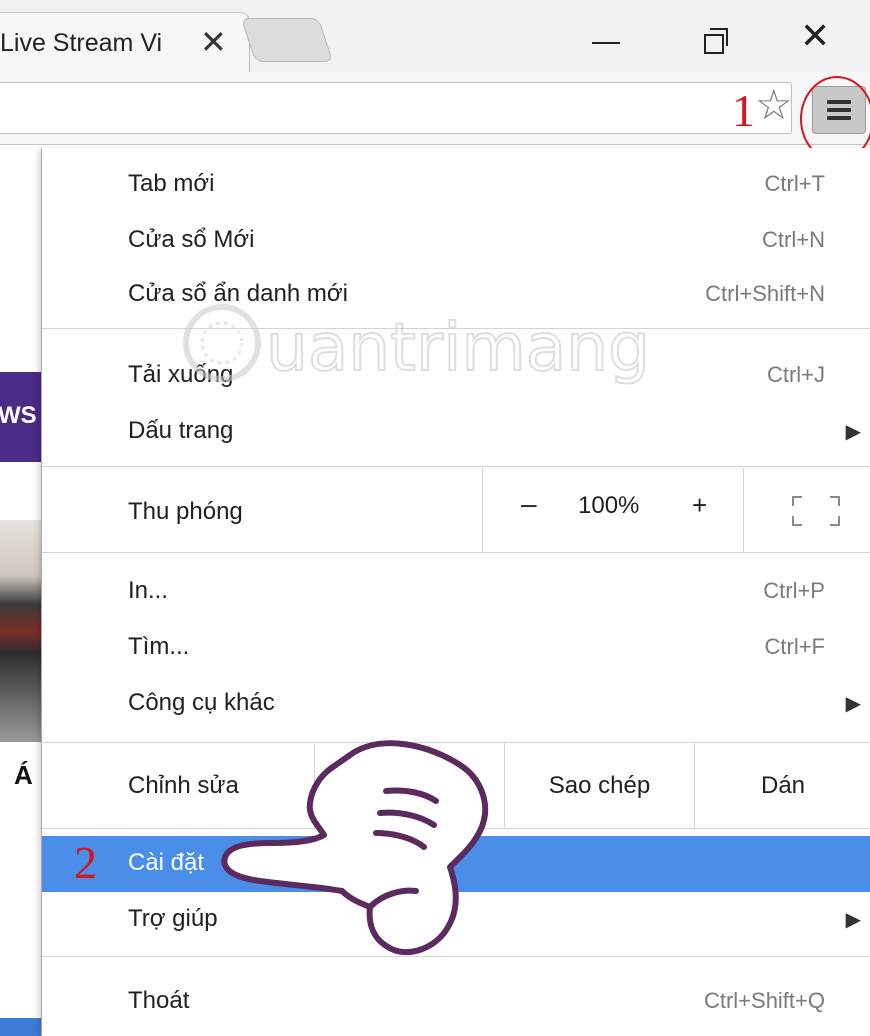 This screenshot has width=870, height=1036. I want to click on step-2-annotation: 2, so click(85, 862).